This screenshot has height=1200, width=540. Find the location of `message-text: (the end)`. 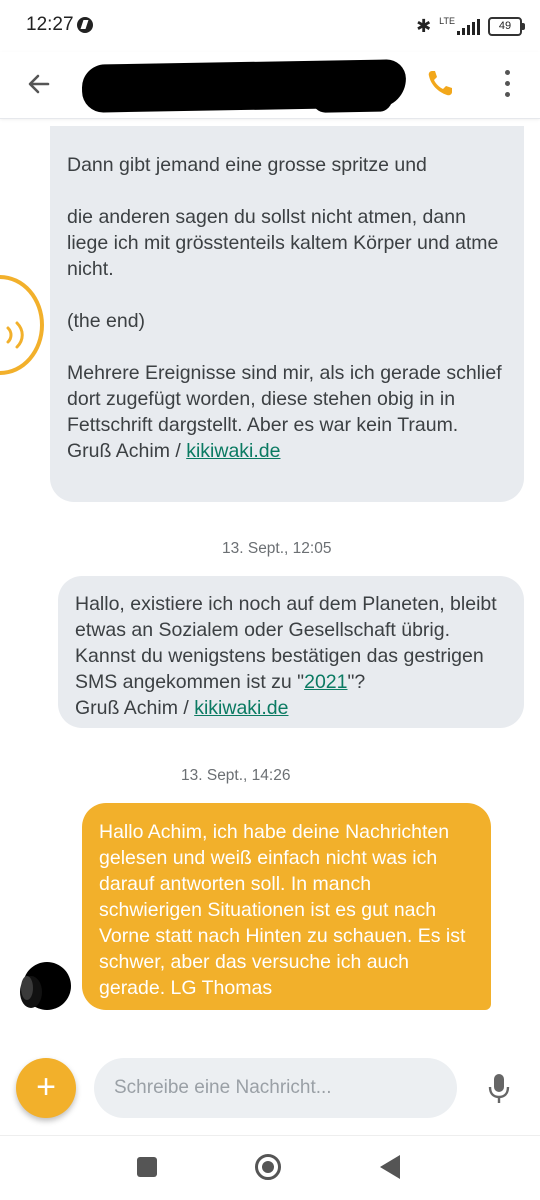

message-text: (the end) is located at coordinates (106, 321).